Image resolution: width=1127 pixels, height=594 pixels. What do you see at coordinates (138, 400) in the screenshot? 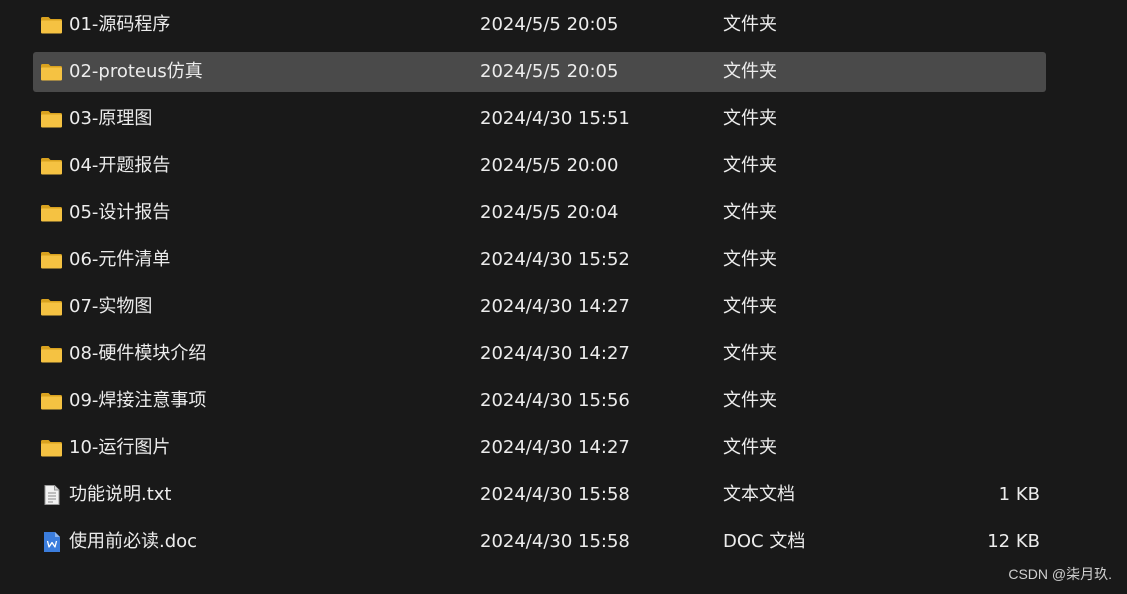
I see `file-name: 09-焊接注意事项` at bounding box center [138, 400].